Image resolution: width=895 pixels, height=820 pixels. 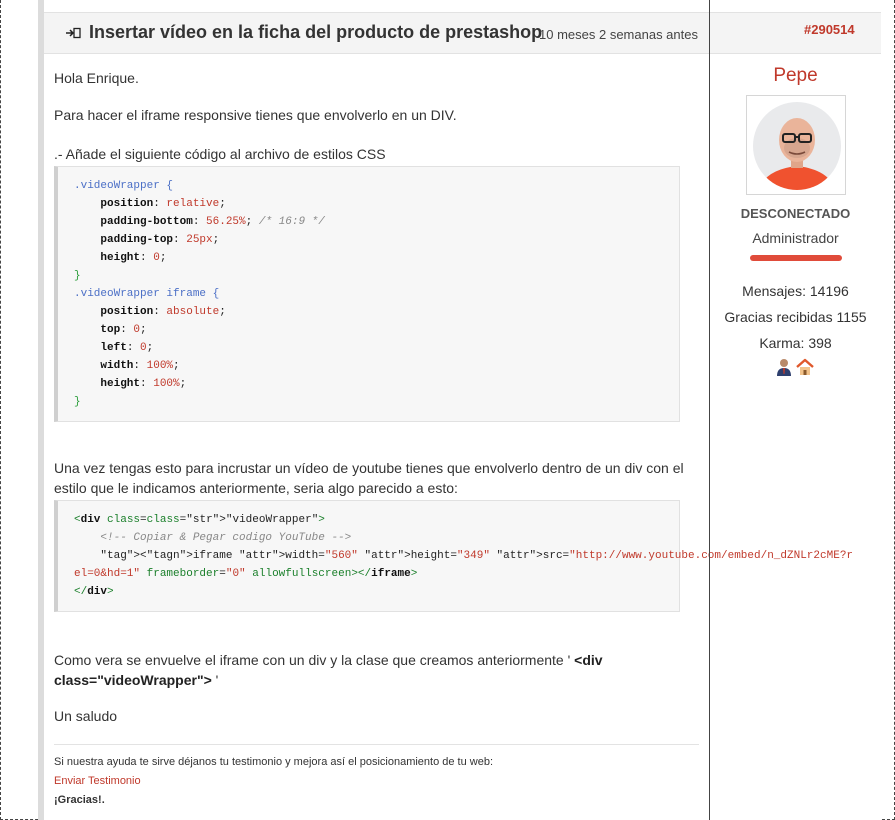 What do you see at coordinates (124, 186) in the screenshot?
I see `code-line: .videoWrapper {` at bounding box center [124, 186].